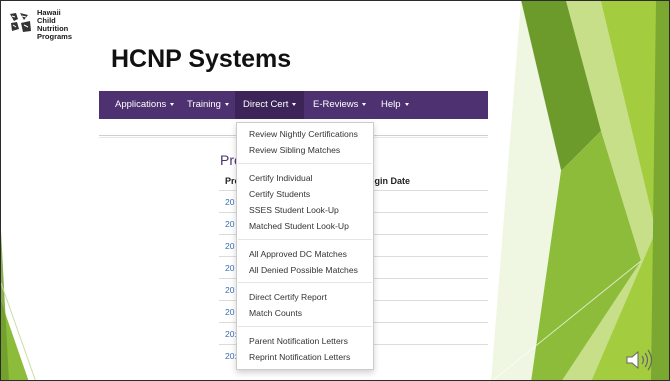  Describe the element at coordinates (281, 178) in the screenshot. I see `menu-item-certify-individual: Certify Individual` at that location.